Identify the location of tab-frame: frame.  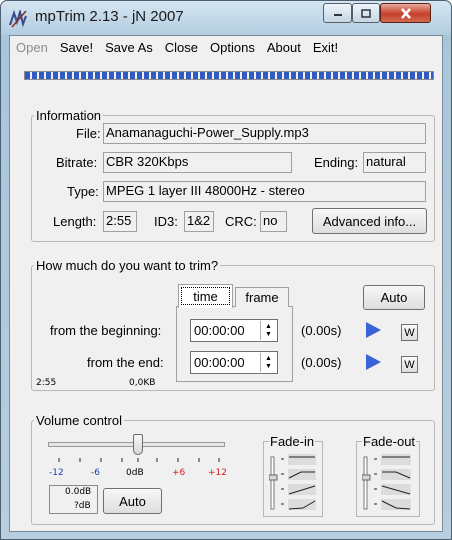
(262, 297).